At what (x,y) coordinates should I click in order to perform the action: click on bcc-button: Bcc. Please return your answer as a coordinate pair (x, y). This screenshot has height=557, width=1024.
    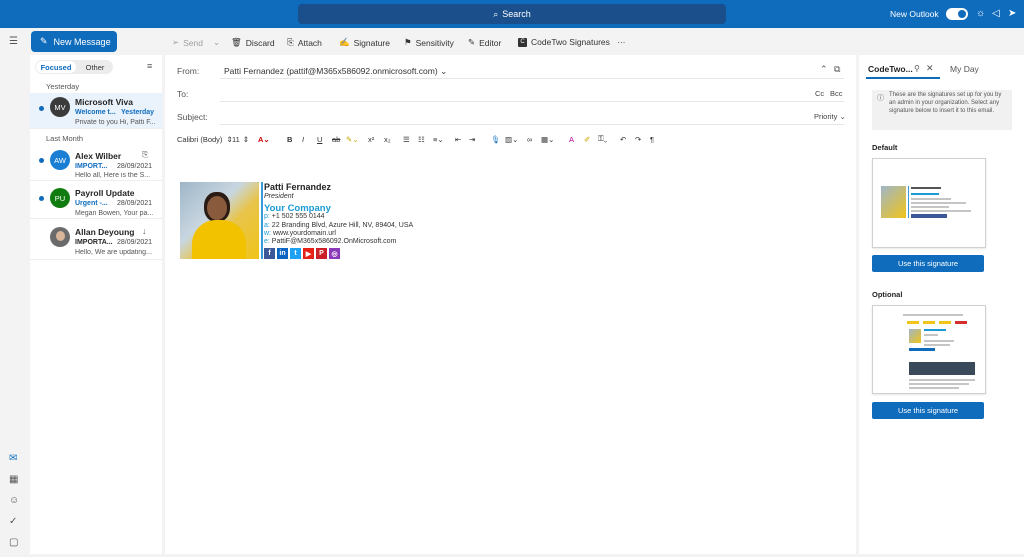
    Looking at the image, I should click on (836, 93).